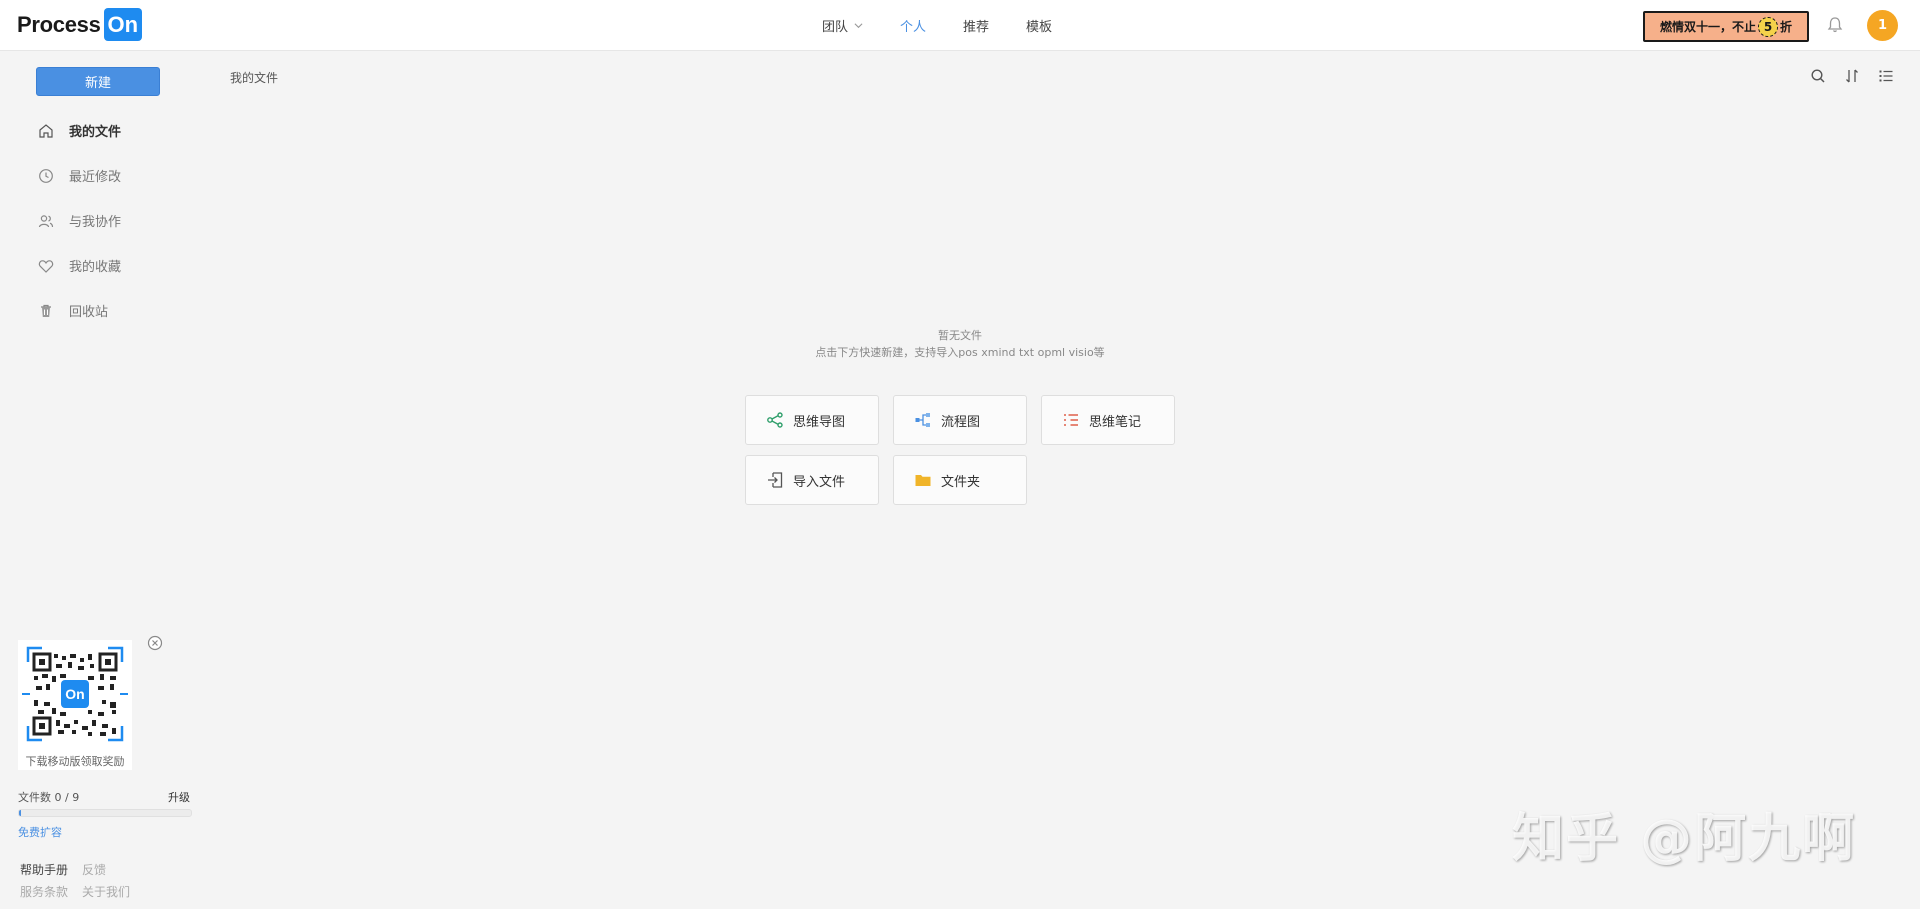 This screenshot has width=1920, height=909. Describe the element at coordinates (1707, 27) in the screenshot. I see `promo-text: 燃情双十一，不止` at that location.